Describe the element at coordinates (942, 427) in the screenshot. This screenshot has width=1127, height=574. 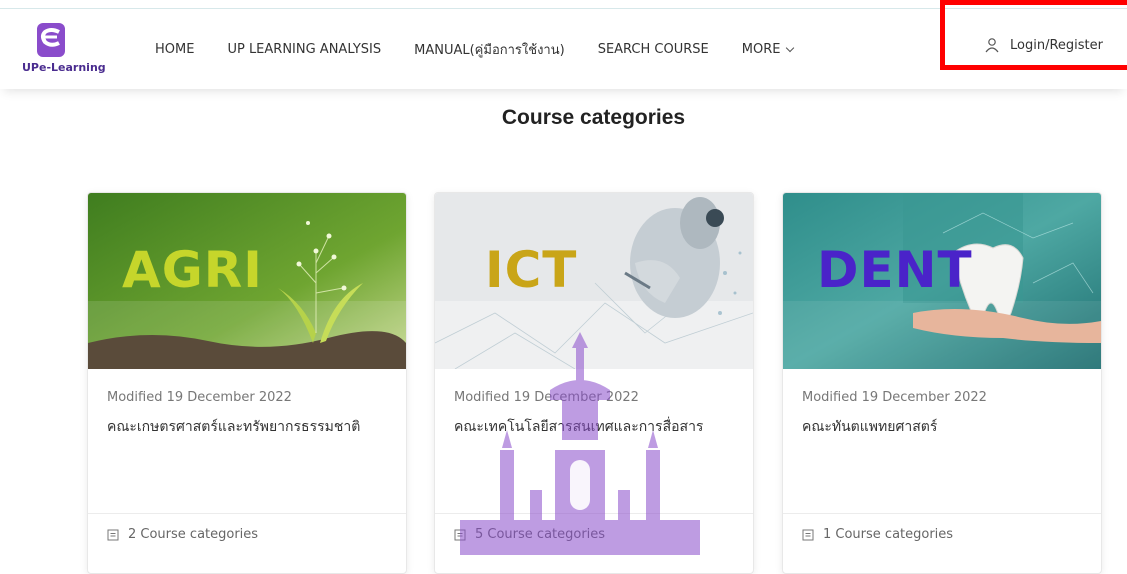
I see `category-name: คณะทันตแพทยศาสตร์` at that location.